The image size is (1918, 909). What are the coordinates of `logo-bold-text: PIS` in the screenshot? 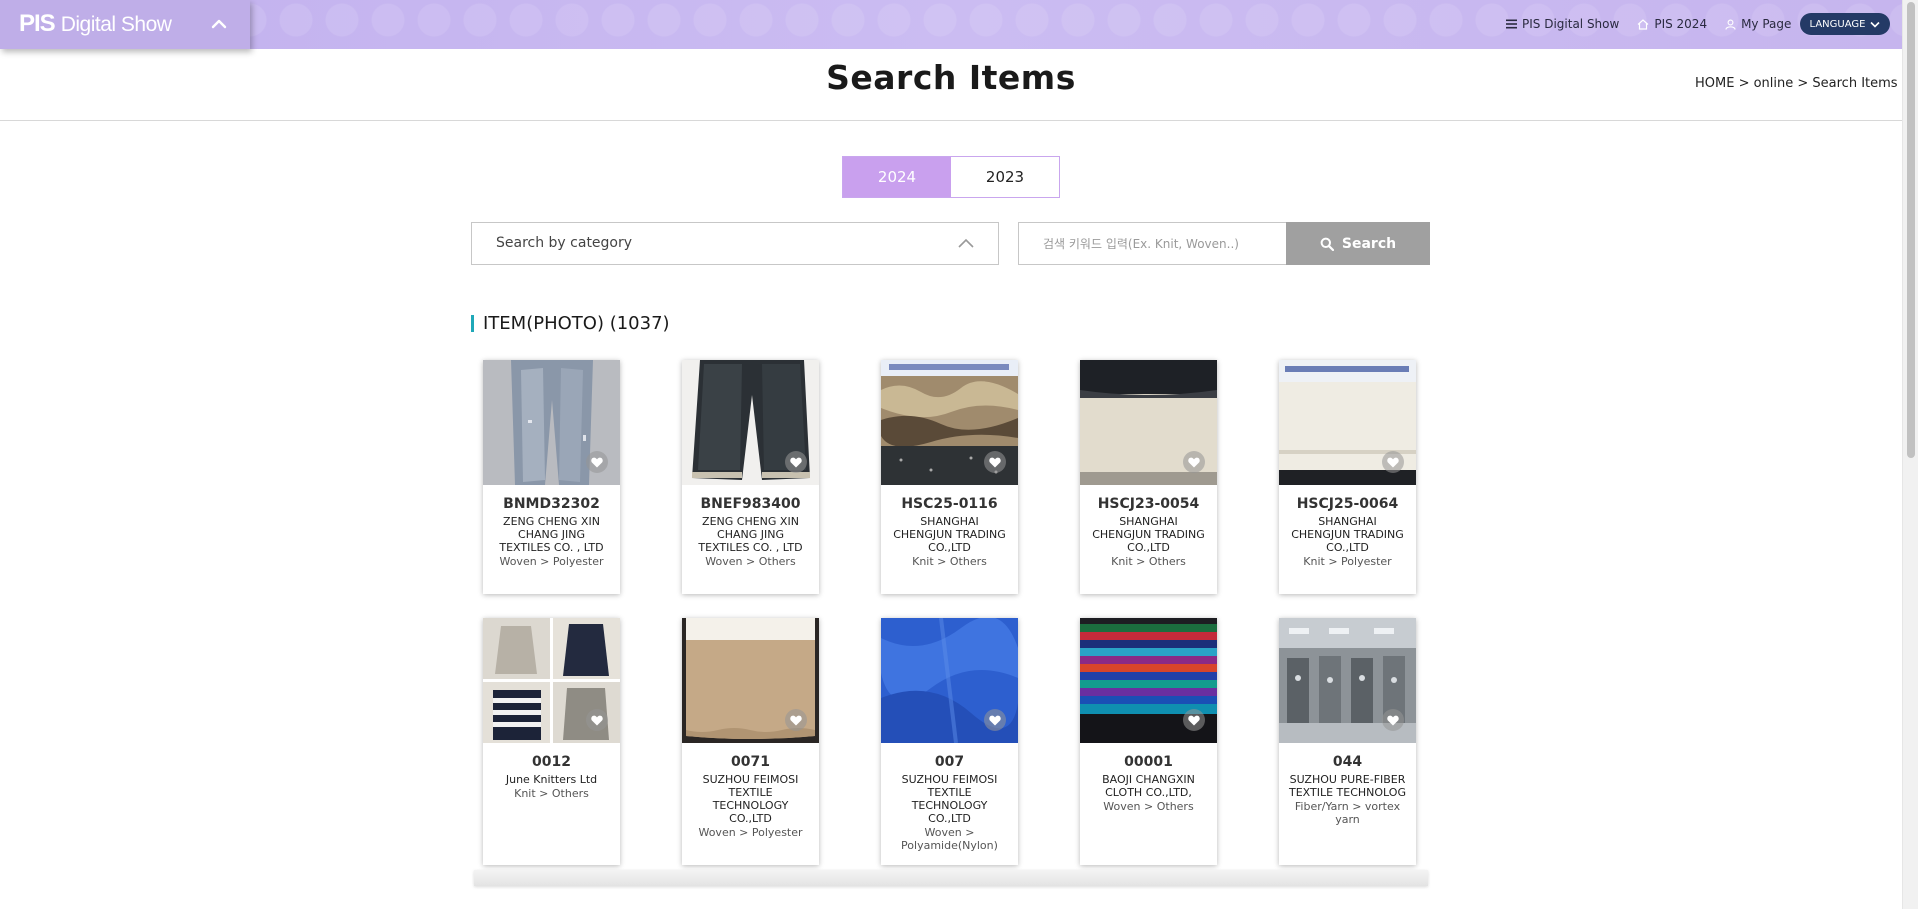 It's located at (37, 23).